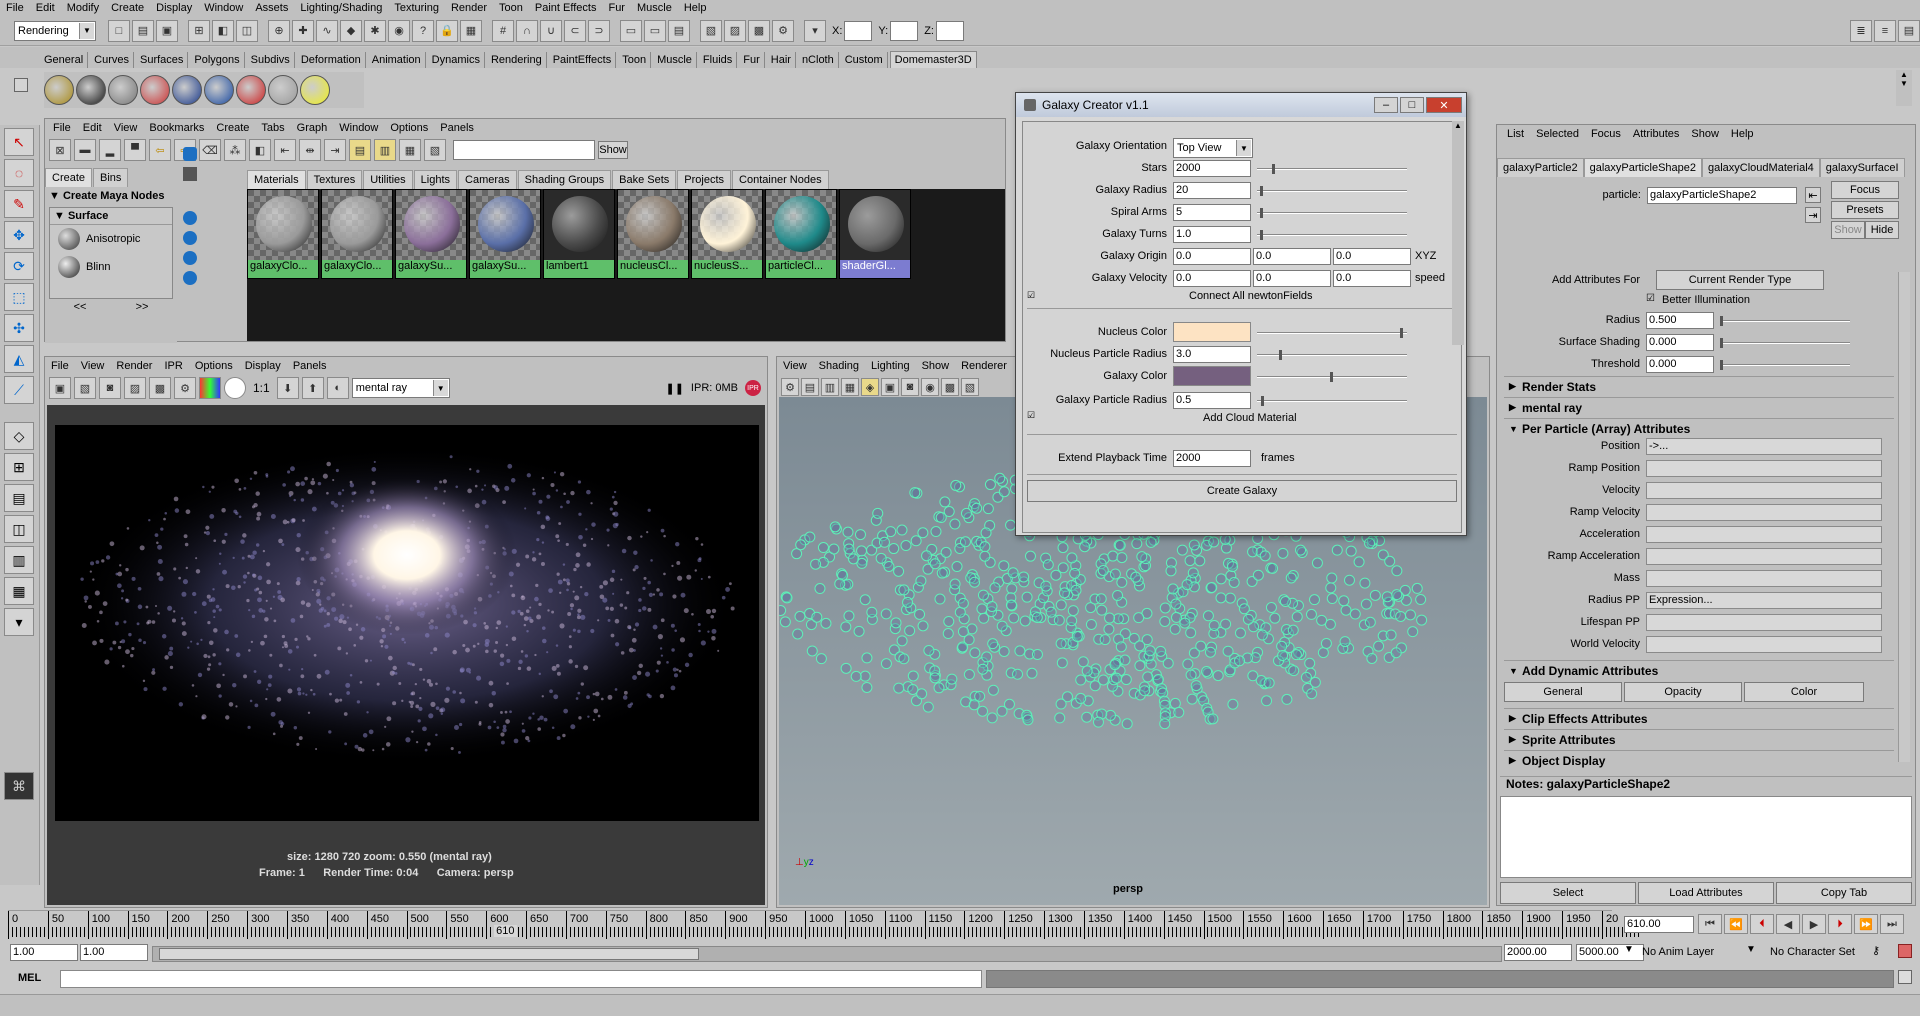  Describe the element at coordinates (312, 388) in the screenshot. I see `remove-image-icon: ⬆` at that location.